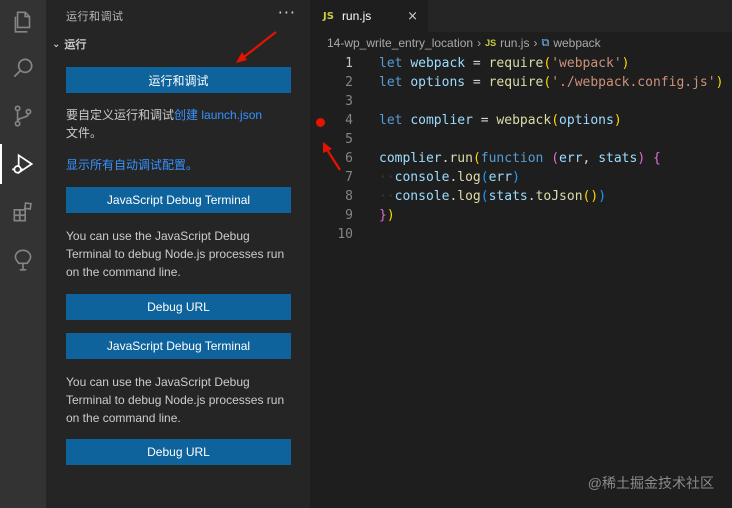  I want to click on section-label: 运行, so click(75, 44).